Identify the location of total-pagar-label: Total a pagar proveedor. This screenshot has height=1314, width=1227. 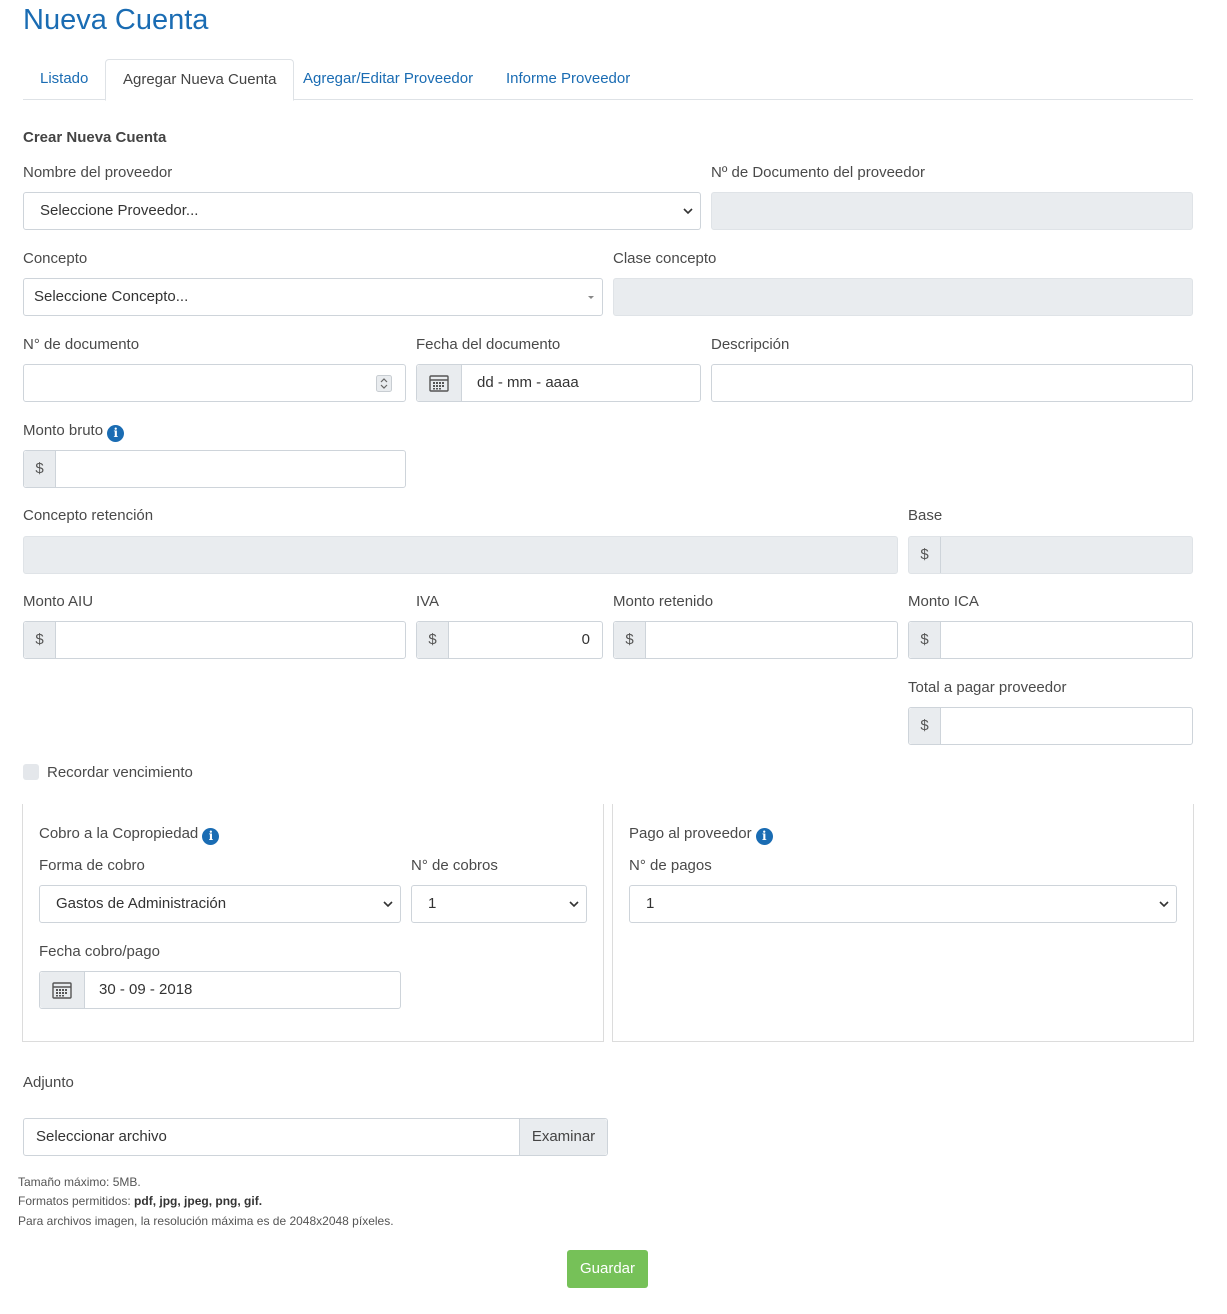
(987, 687).